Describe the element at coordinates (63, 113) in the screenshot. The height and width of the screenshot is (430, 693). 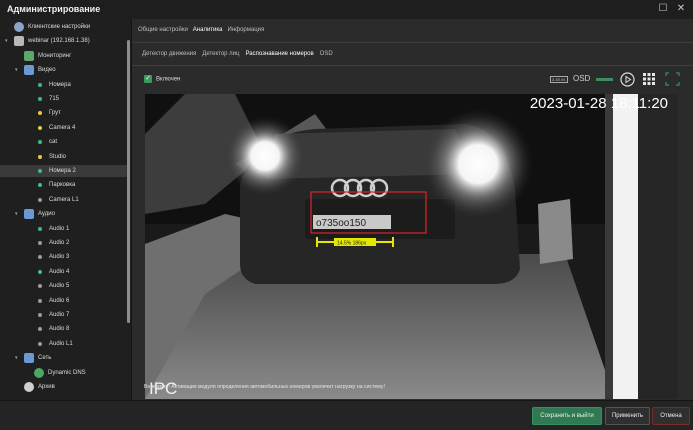
I see `tree-item: Грут` at that location.